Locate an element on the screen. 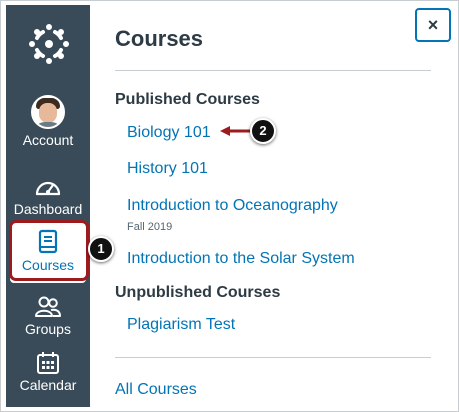  avatar is located at coordinates (48, 112).